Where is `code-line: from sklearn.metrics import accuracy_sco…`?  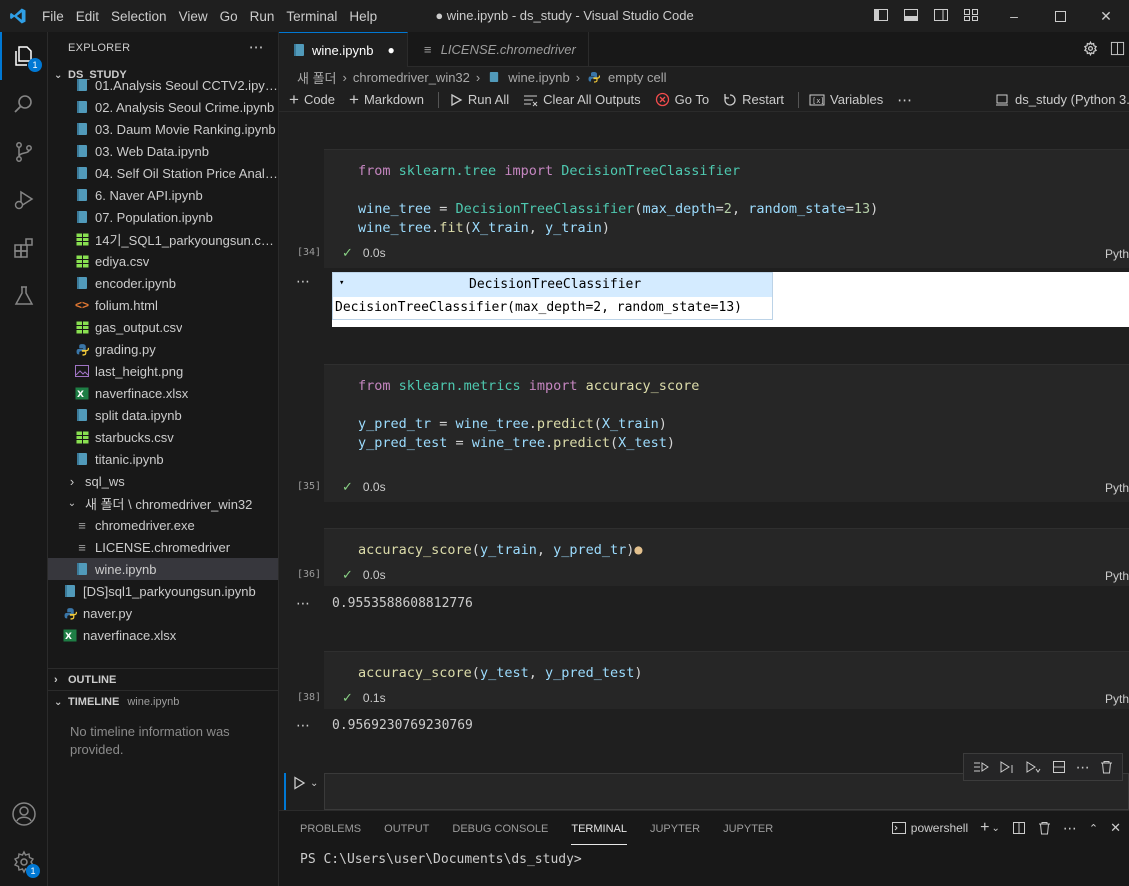
code-line: from sklearn.metrics import accuracy_sco… is located at coordinates (528, 386).